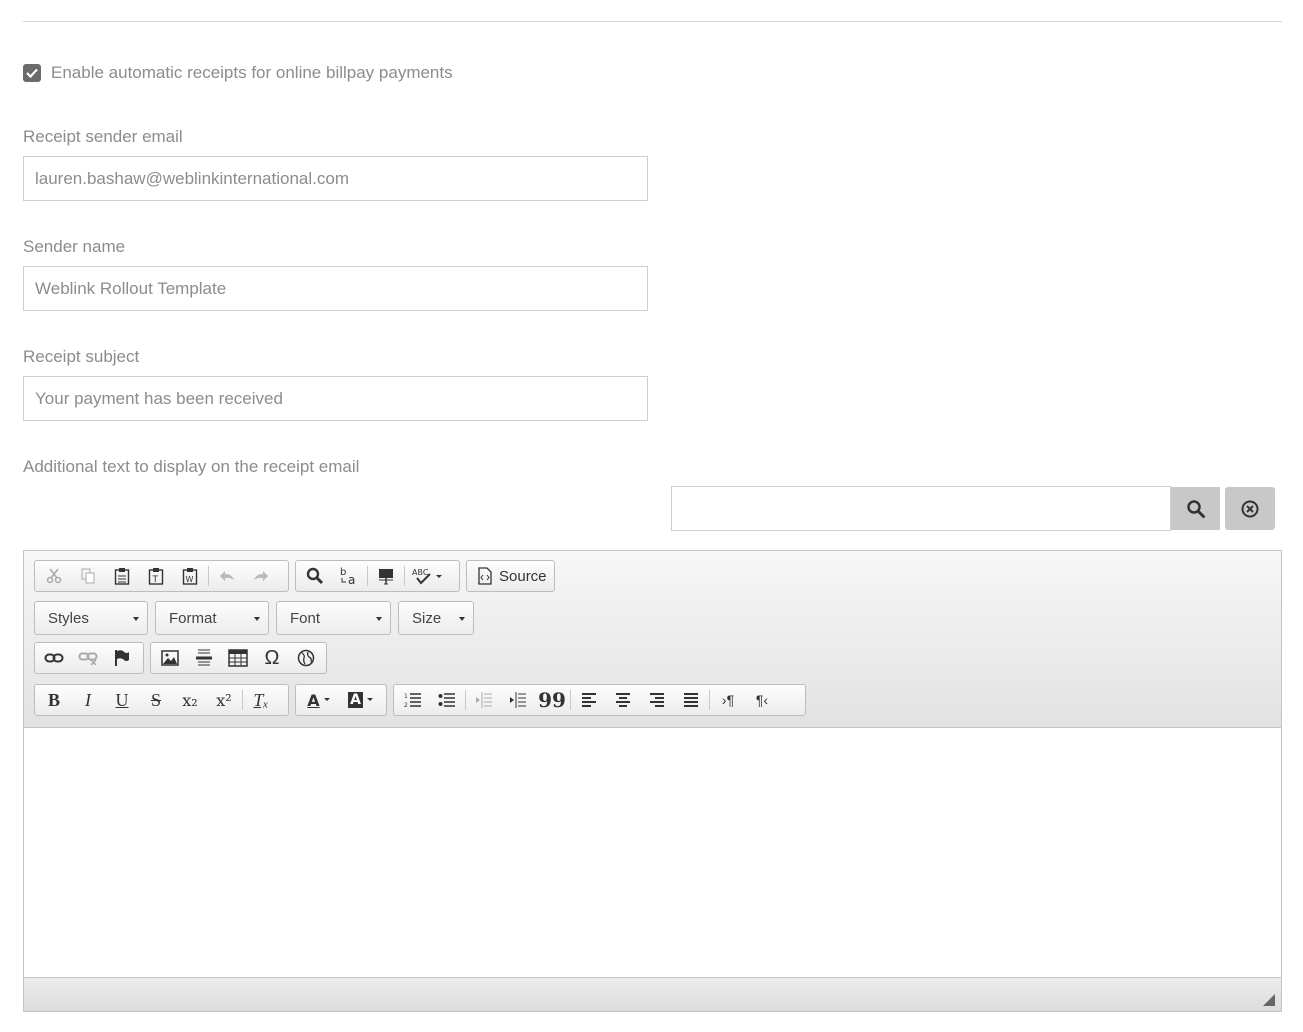 The height and width of the screenshot is (1032, 1303). Describe the element at coordinates (518, 700) in the screenshot. I see `indent-icon` at that location.